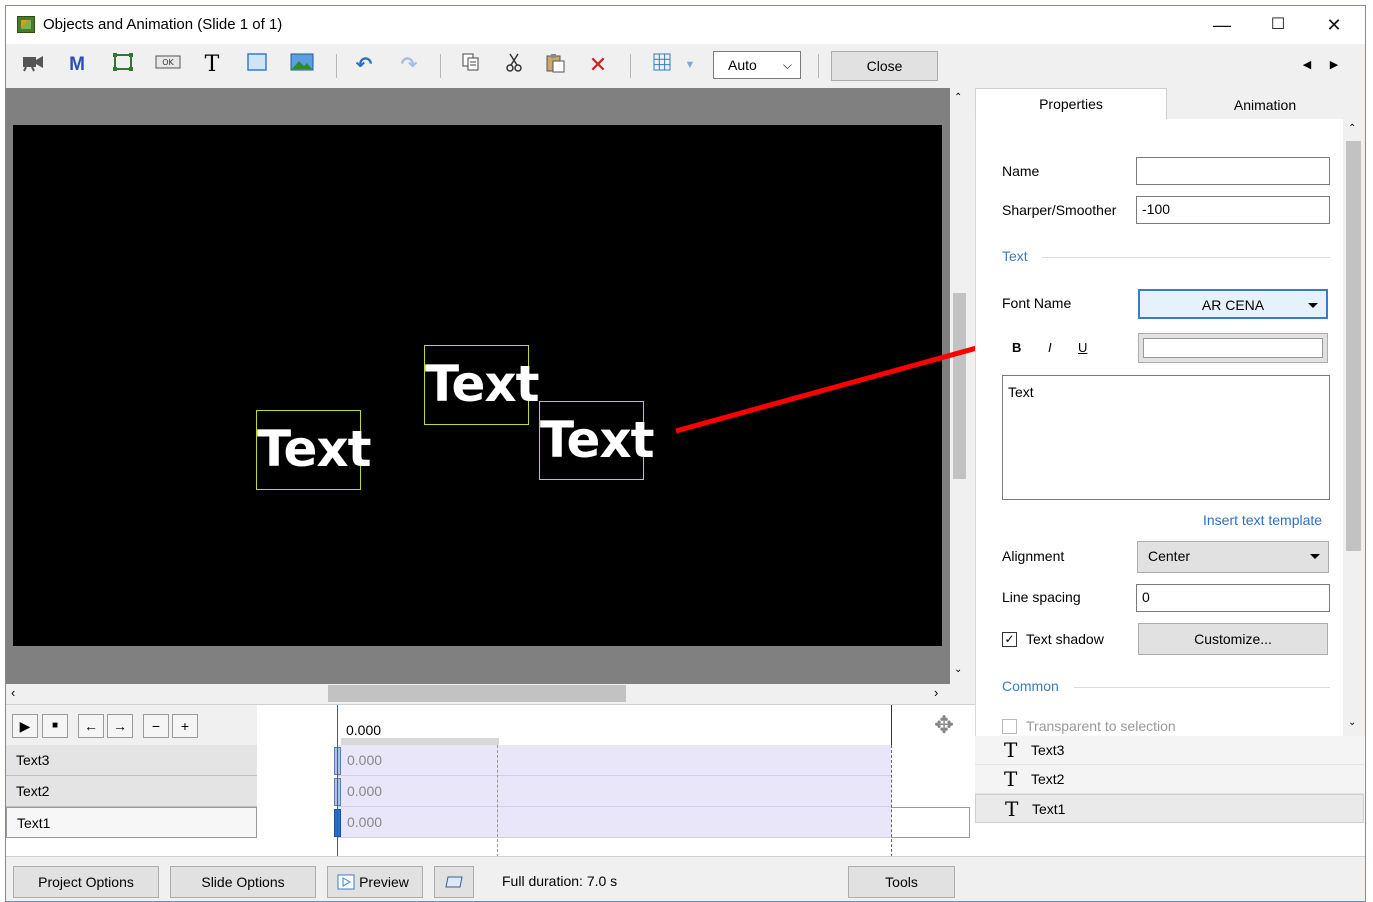  I want to click on ok-button-icon: OK, so click(168, 65).